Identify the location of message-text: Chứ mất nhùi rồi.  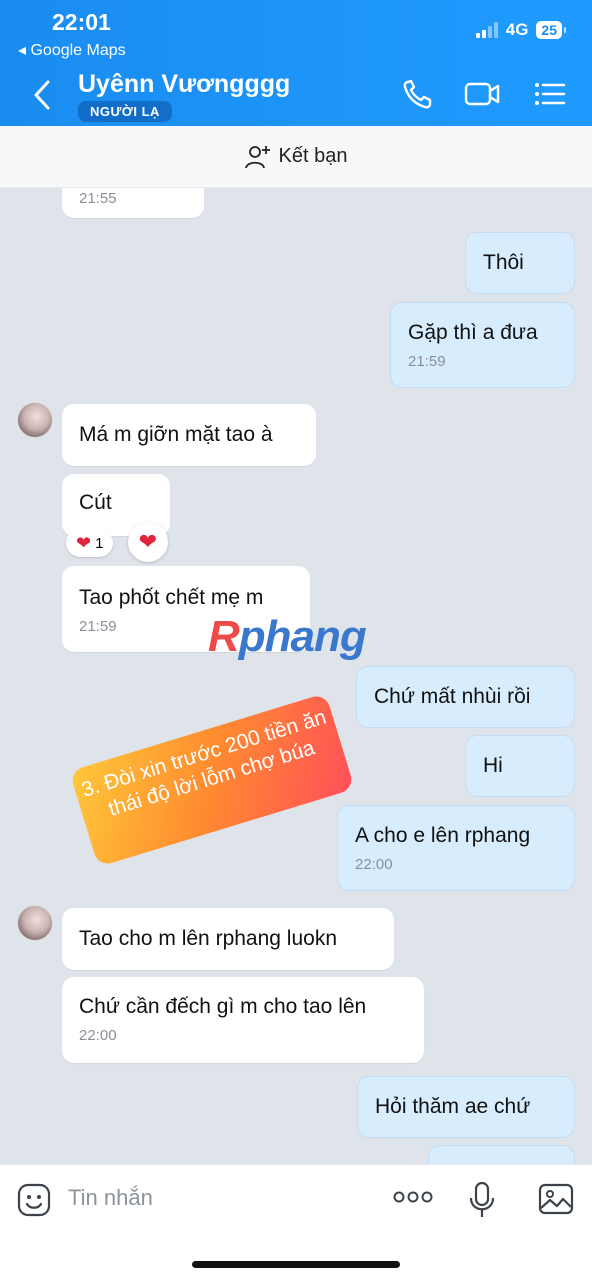
(452, 696).